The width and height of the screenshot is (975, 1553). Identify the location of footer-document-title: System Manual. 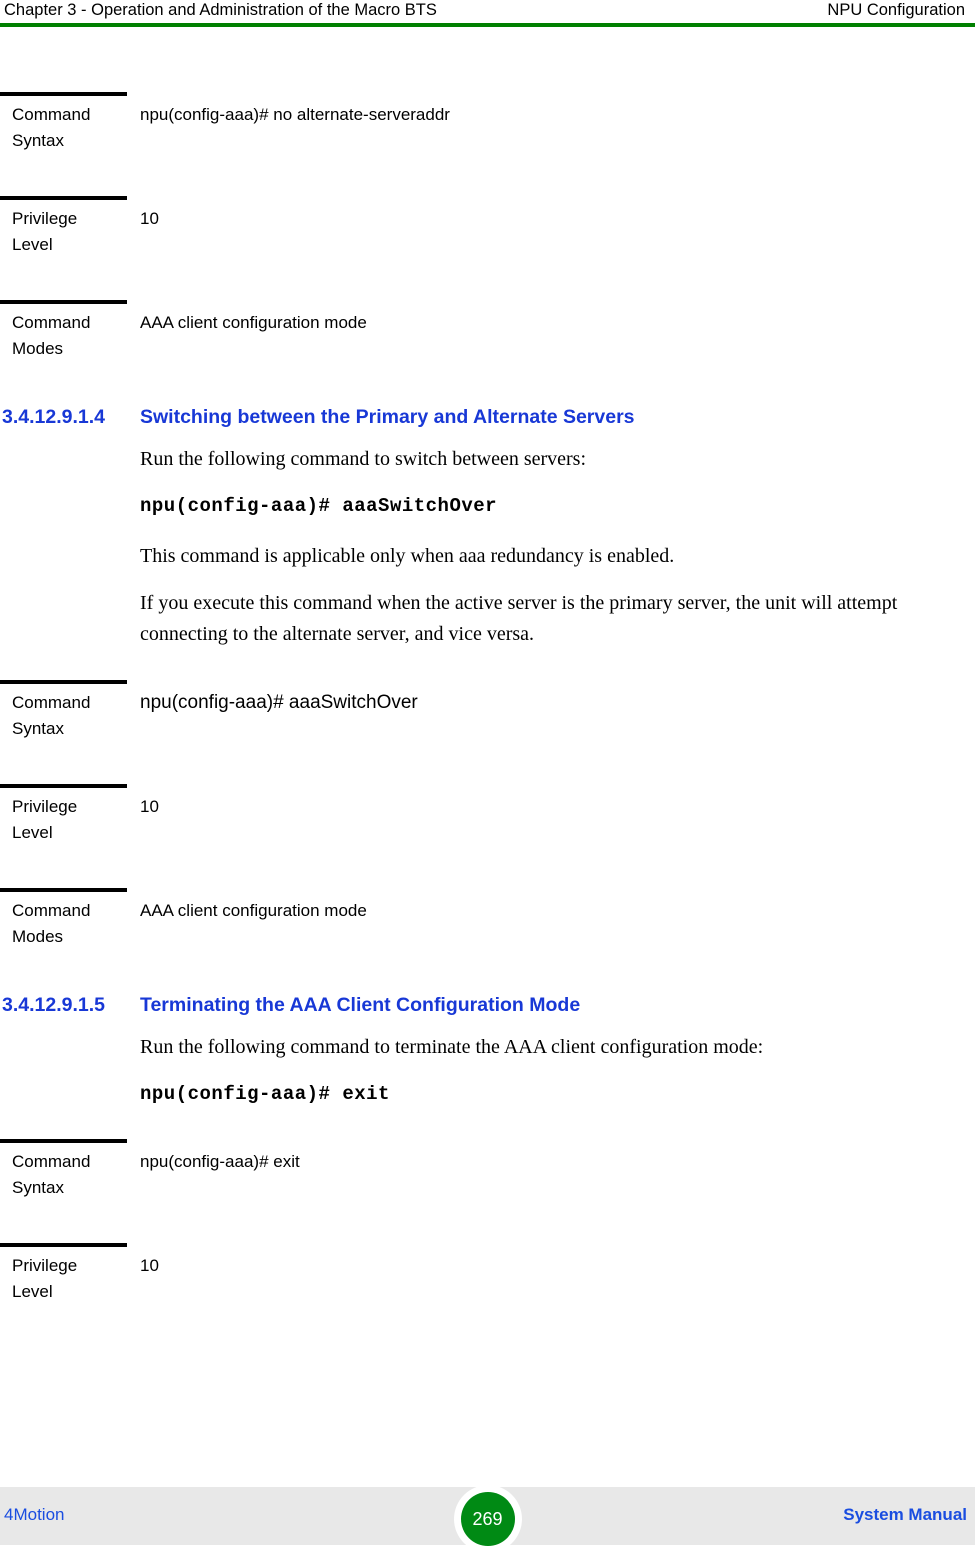
(905, 1514).